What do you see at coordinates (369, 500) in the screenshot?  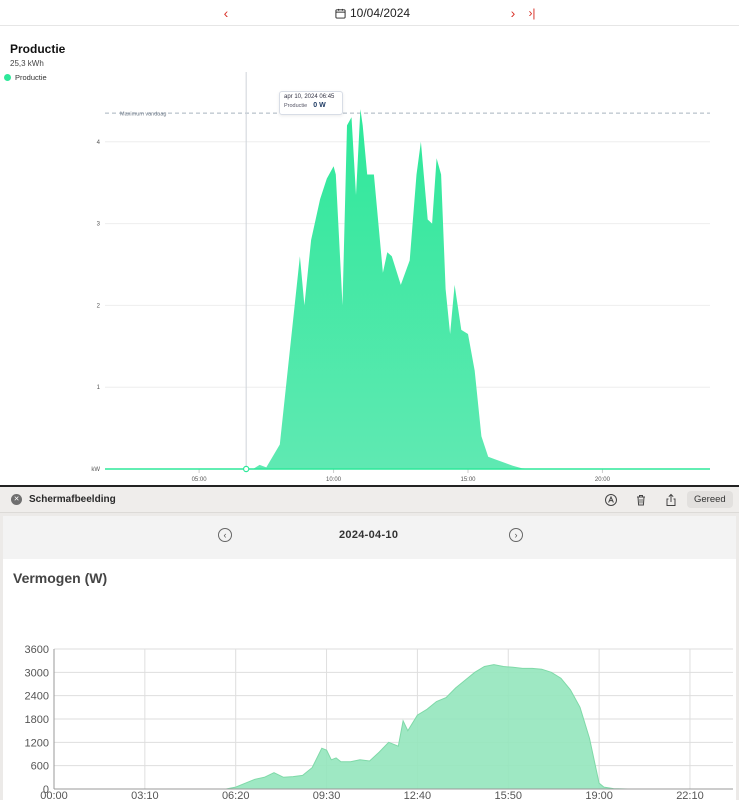 I see `window-titlebar: ✕ Schermafbeelding Gereed` at bounding box center [369, 500].